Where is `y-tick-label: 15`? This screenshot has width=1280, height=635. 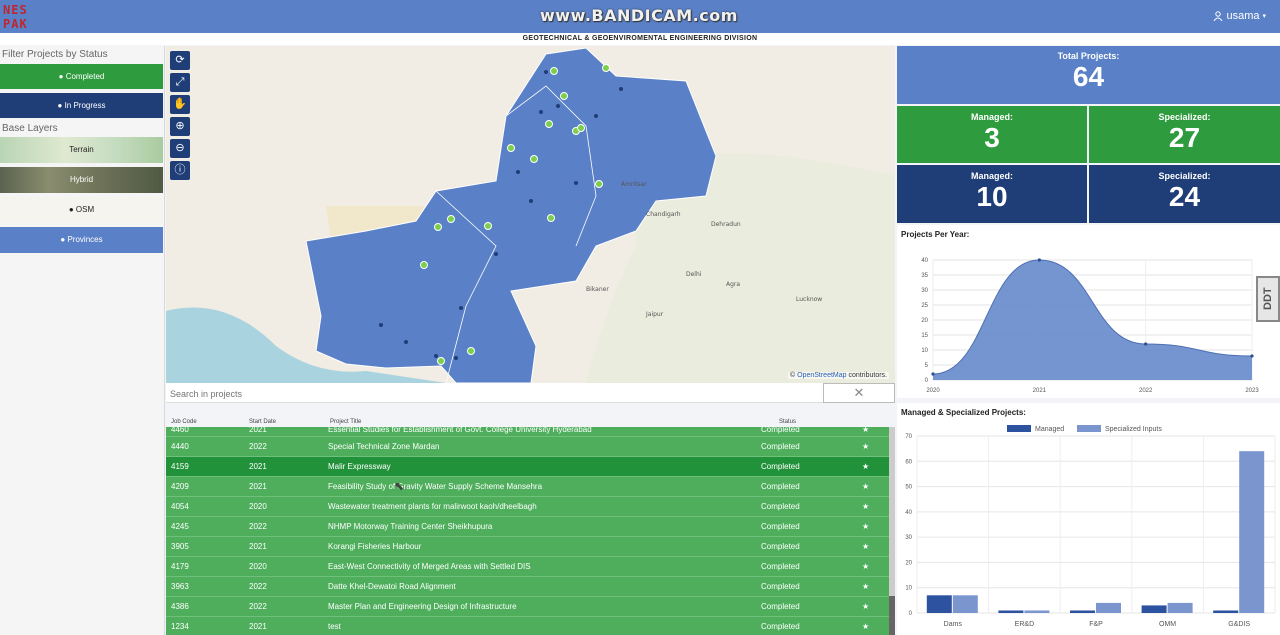
y-tick-label: 15 is located at coordinates (924, 336).